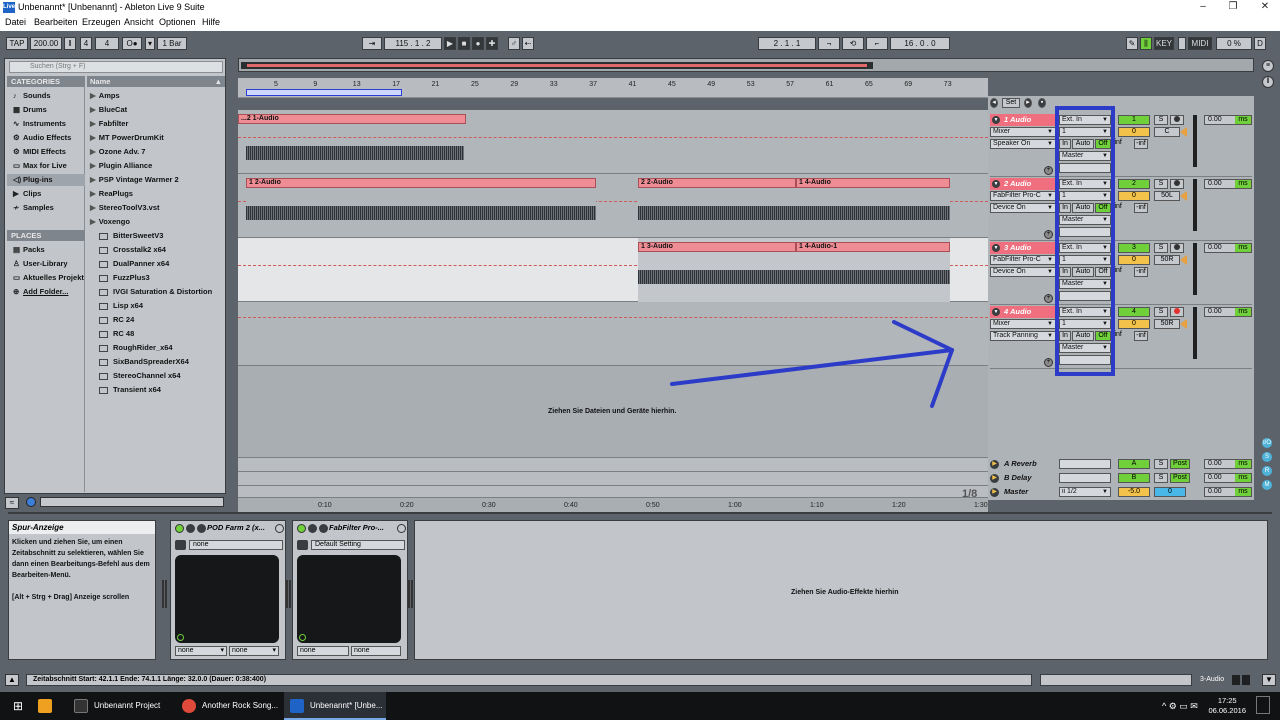 This screenshot has width=1280, height=720. I want to click on device-menu-icon, so click(279, 528).